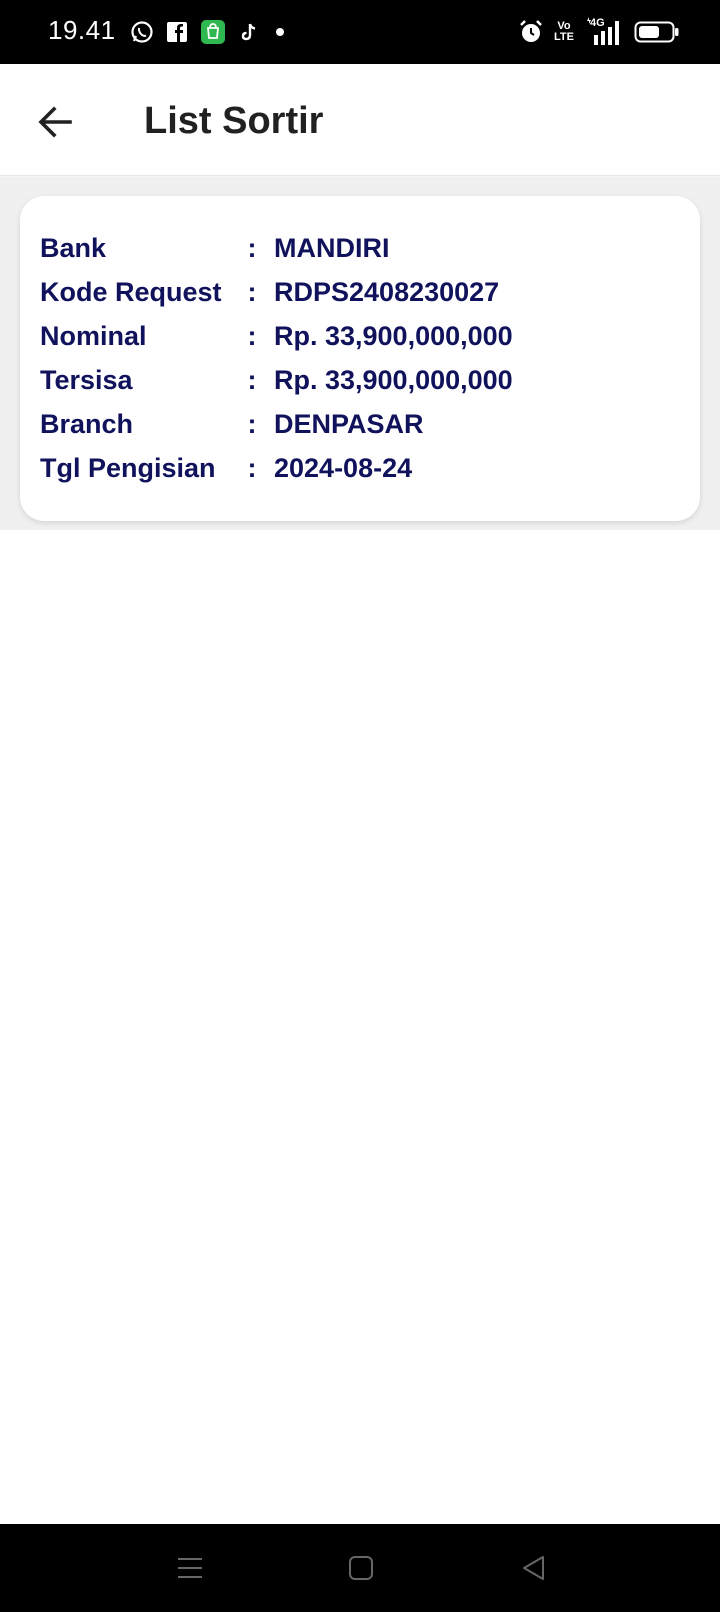  What do you see at coordinates (343, 467) in the screenshot?
I see `detail-value: 2024-08-24` at bounding box center [343, 467].